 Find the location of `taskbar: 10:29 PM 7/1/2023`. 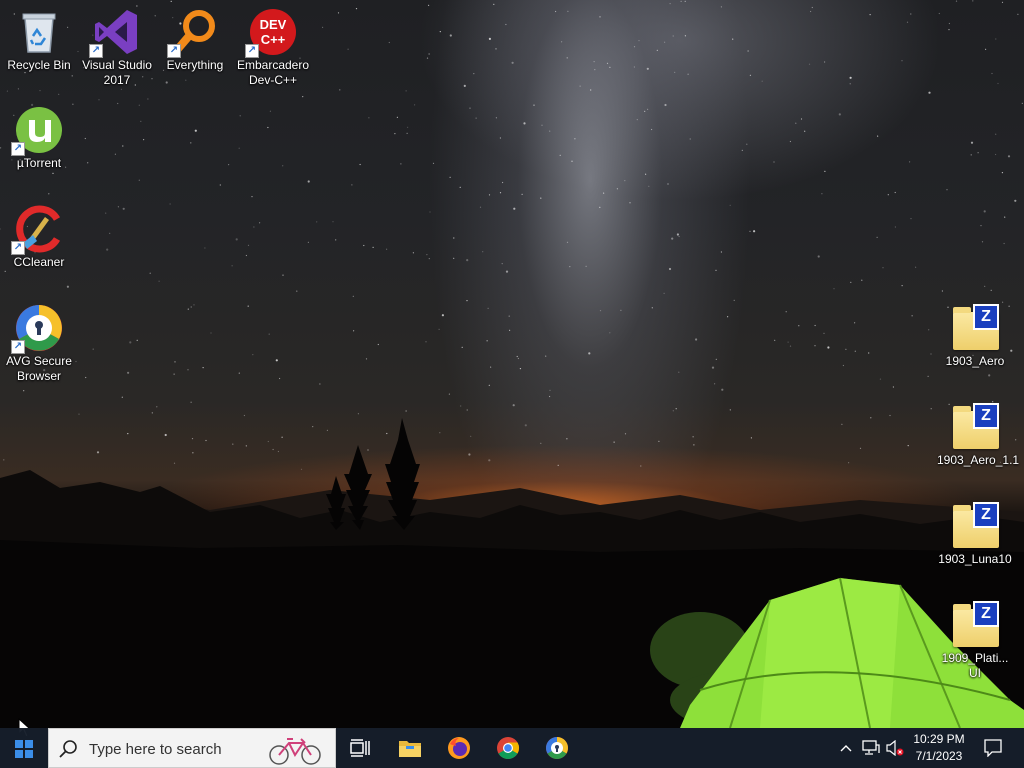

taskbar: 10:29 PM 7/1/2023 is located at coordinates (512, 748).